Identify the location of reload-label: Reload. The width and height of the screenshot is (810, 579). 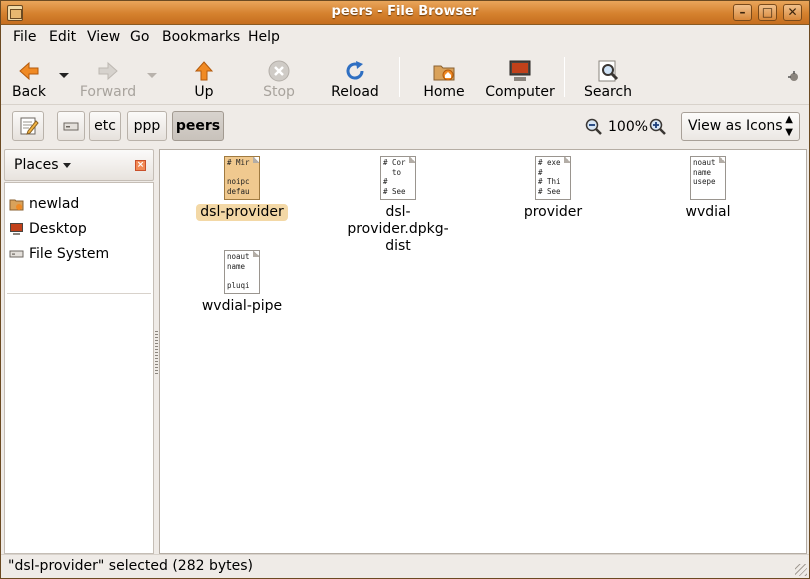
(355, 92).